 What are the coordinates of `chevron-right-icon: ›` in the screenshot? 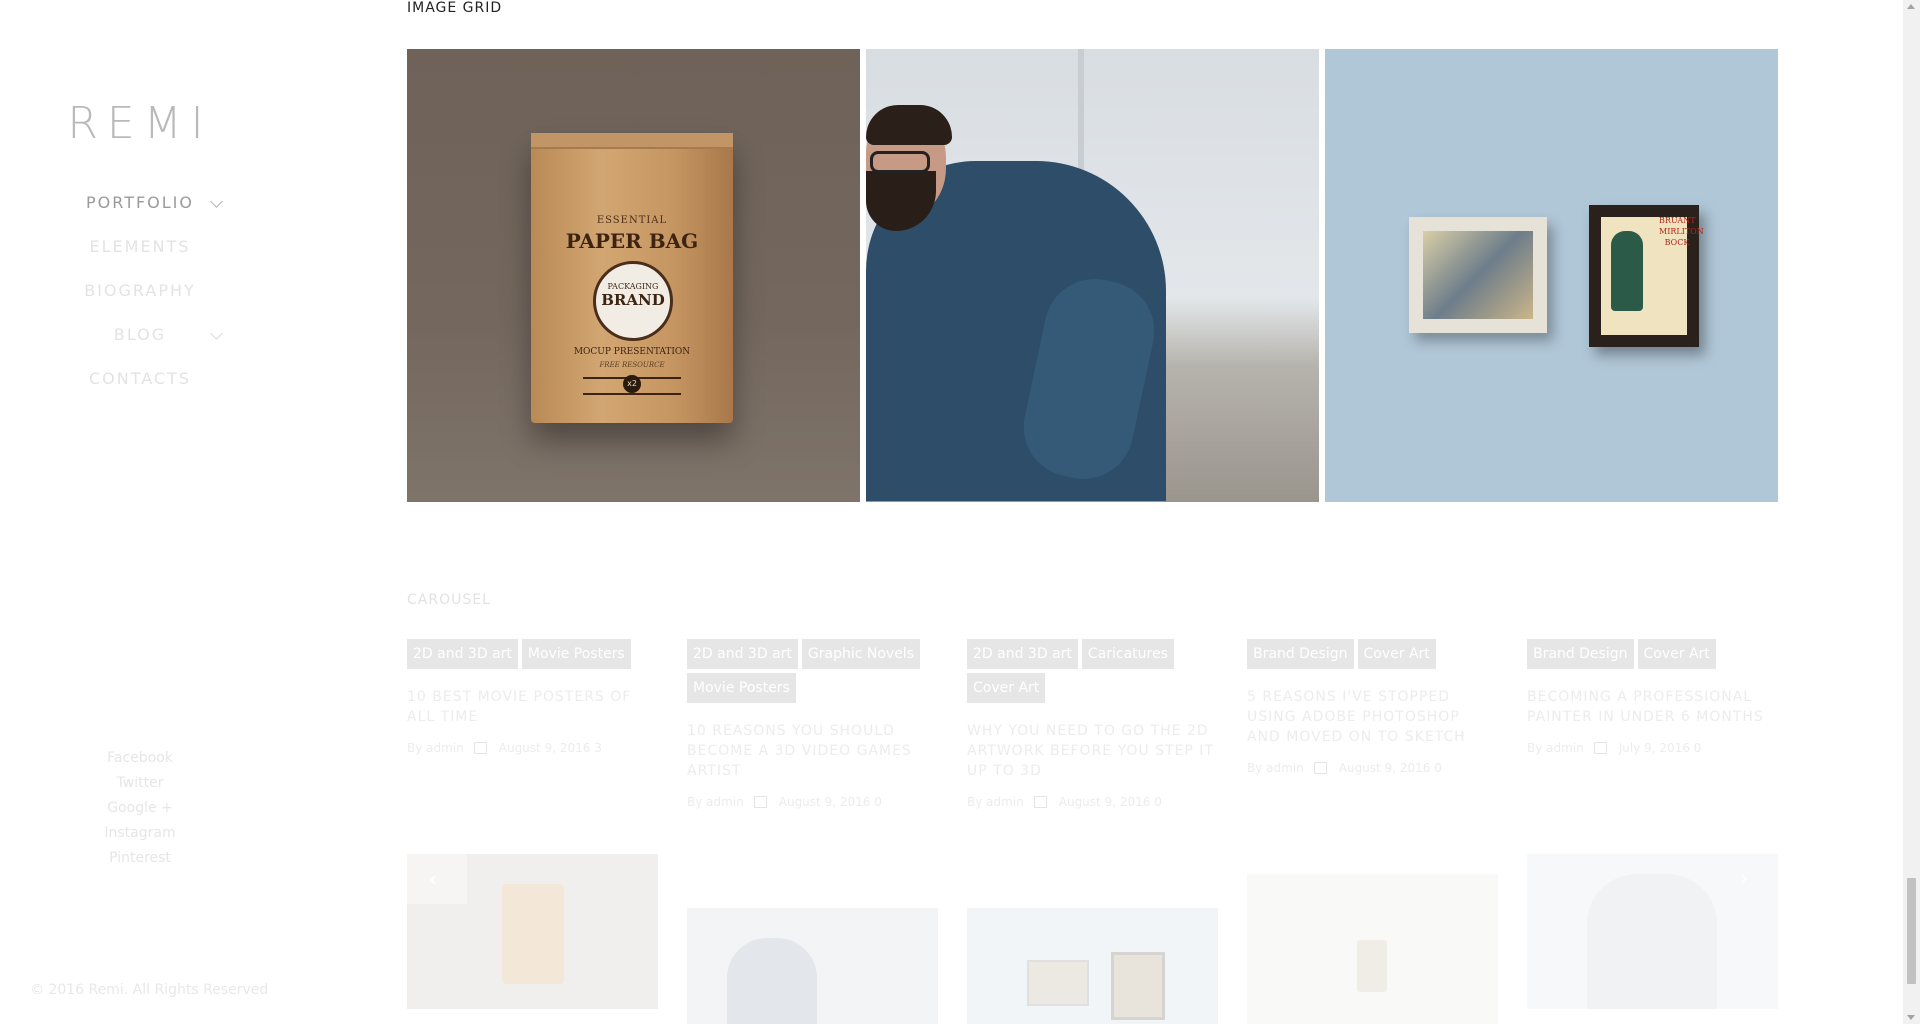 It's located at (1744, 878).